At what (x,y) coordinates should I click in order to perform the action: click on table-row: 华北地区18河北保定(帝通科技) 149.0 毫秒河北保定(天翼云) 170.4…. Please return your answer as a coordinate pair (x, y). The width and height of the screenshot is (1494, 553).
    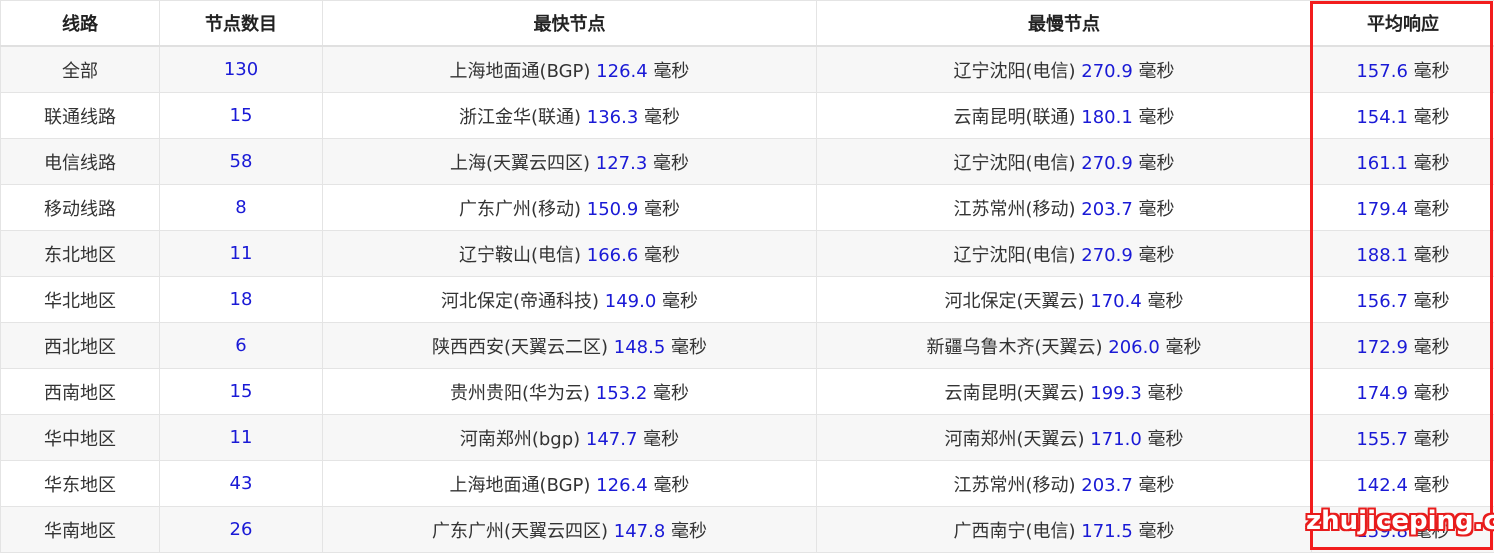
    Looking at the image, I should click on (747, 300).